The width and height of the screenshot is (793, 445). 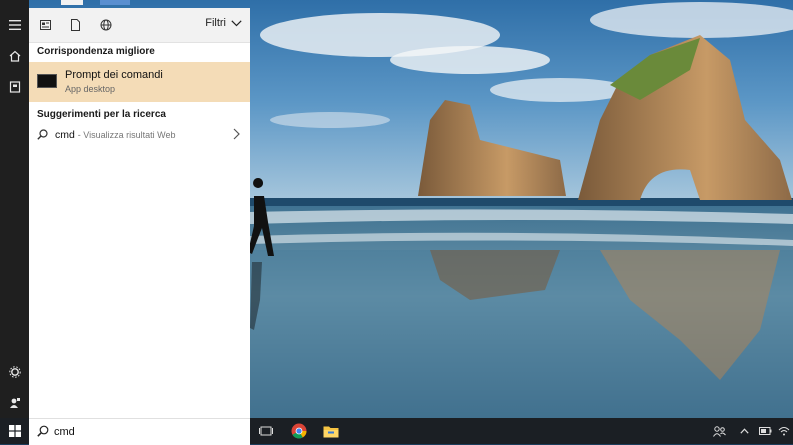 What do you see at coordinates (299, 431) in the screenshot?
I see `chrome-icon` at bounding box center [299, 431].